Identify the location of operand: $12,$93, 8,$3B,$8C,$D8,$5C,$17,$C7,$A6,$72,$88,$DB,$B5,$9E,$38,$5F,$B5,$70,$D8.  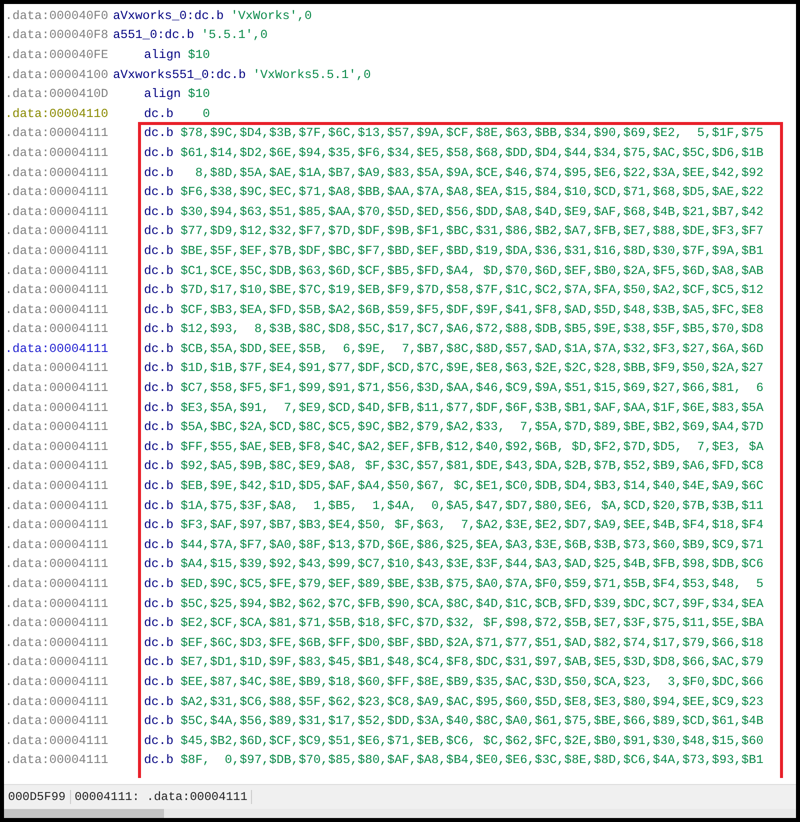
(472, 329).